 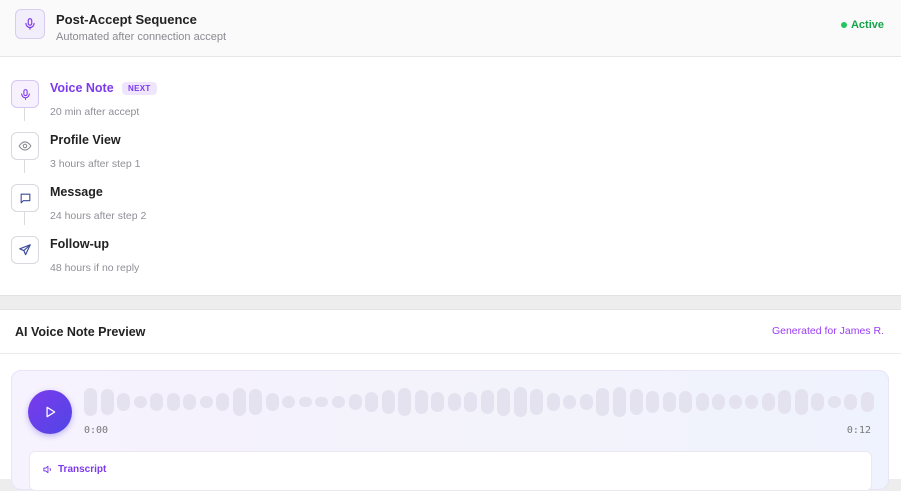 I want to click on transcript-label: Transcript, so click(x=82, y=469).